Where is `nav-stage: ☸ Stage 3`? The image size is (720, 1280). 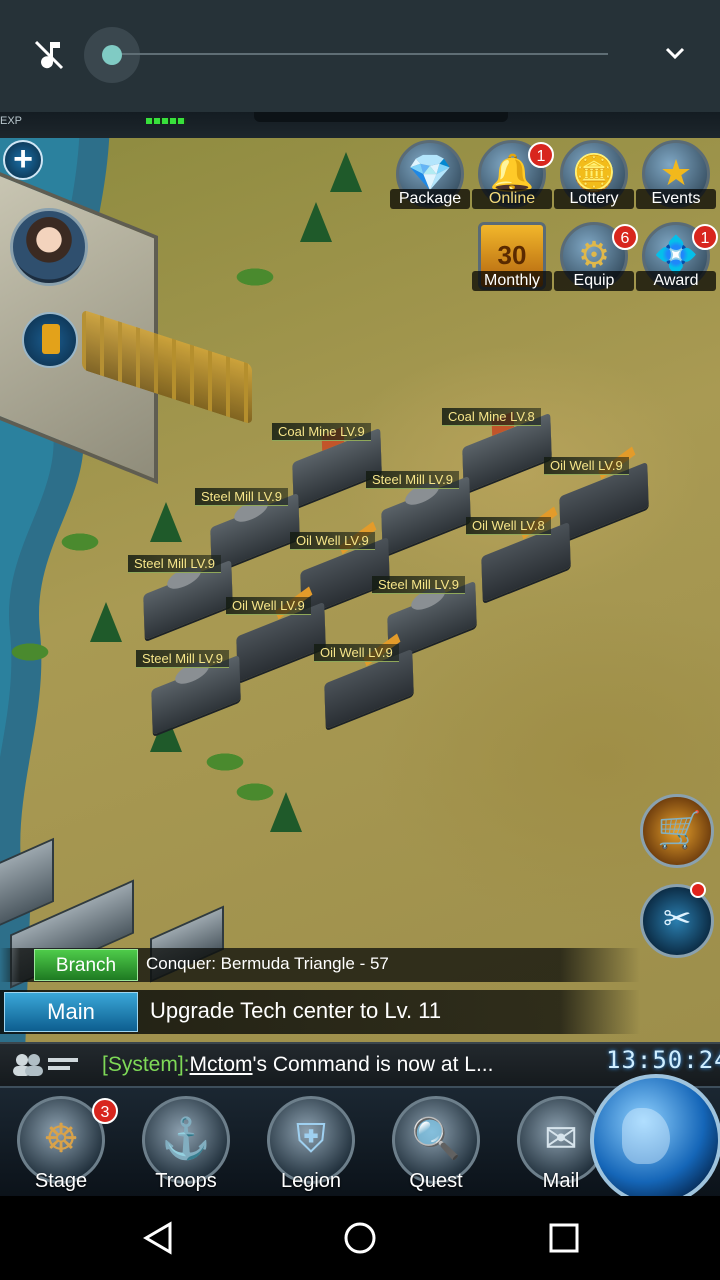
nav-stage: ☸ Stage 3 is located at coordinates (62, 1144).